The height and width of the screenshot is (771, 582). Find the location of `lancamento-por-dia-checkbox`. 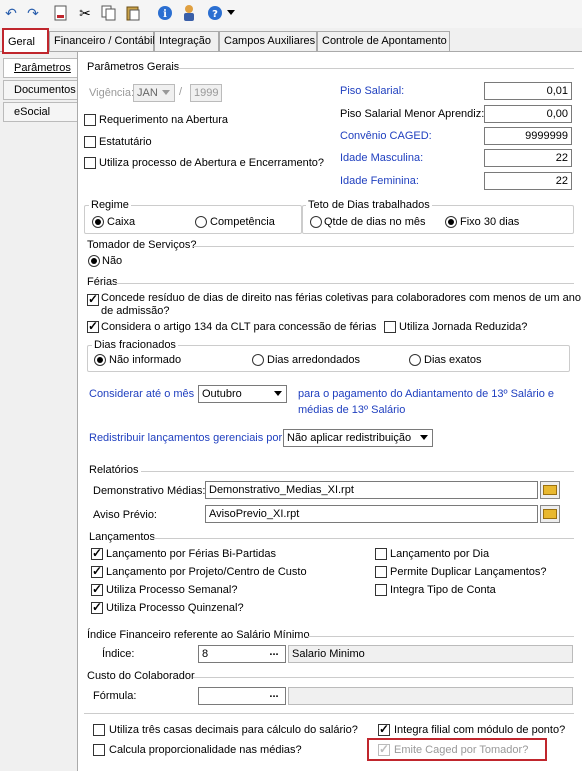

lancamento-por-dia-checkbox is located at coordinates (381, 554).